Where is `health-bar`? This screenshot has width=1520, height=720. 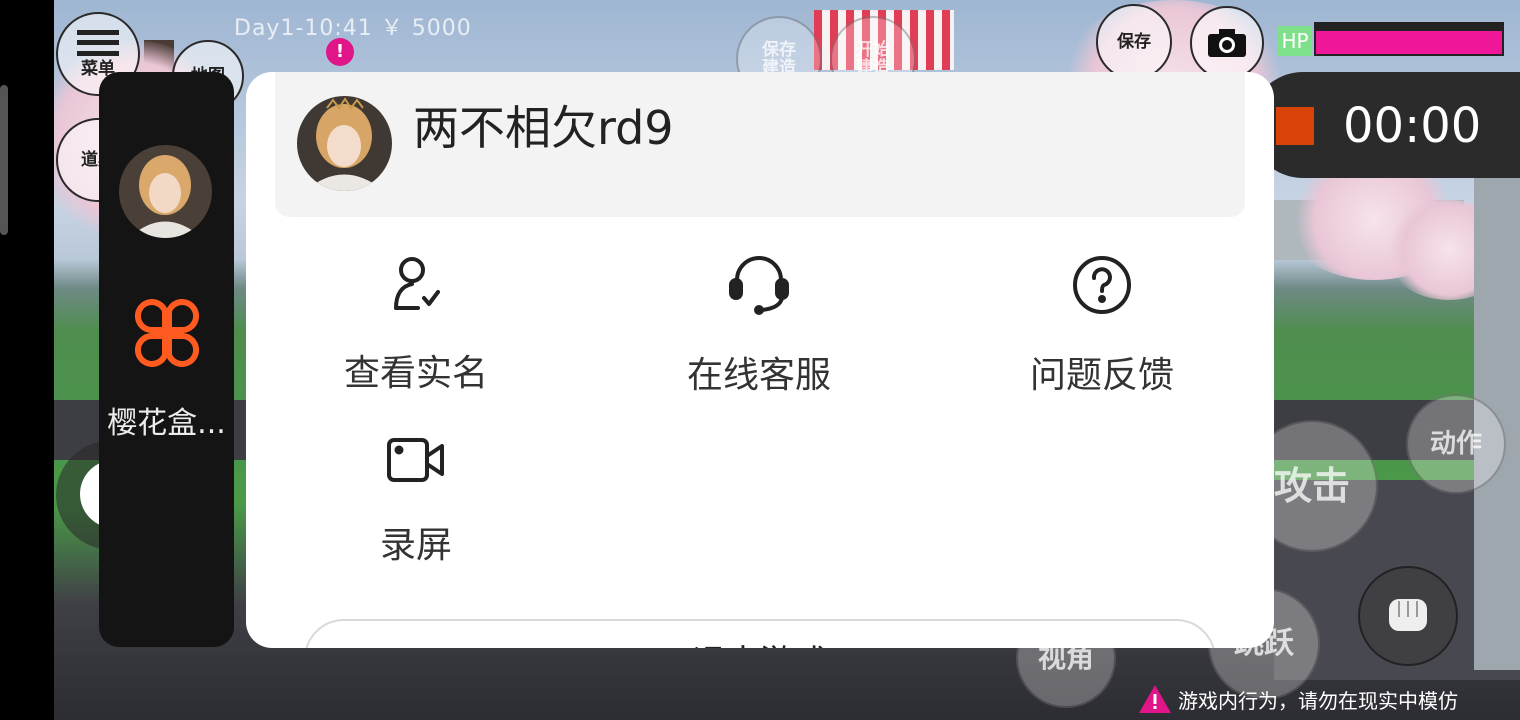 health-bar is located at coordinates (1409, 39).